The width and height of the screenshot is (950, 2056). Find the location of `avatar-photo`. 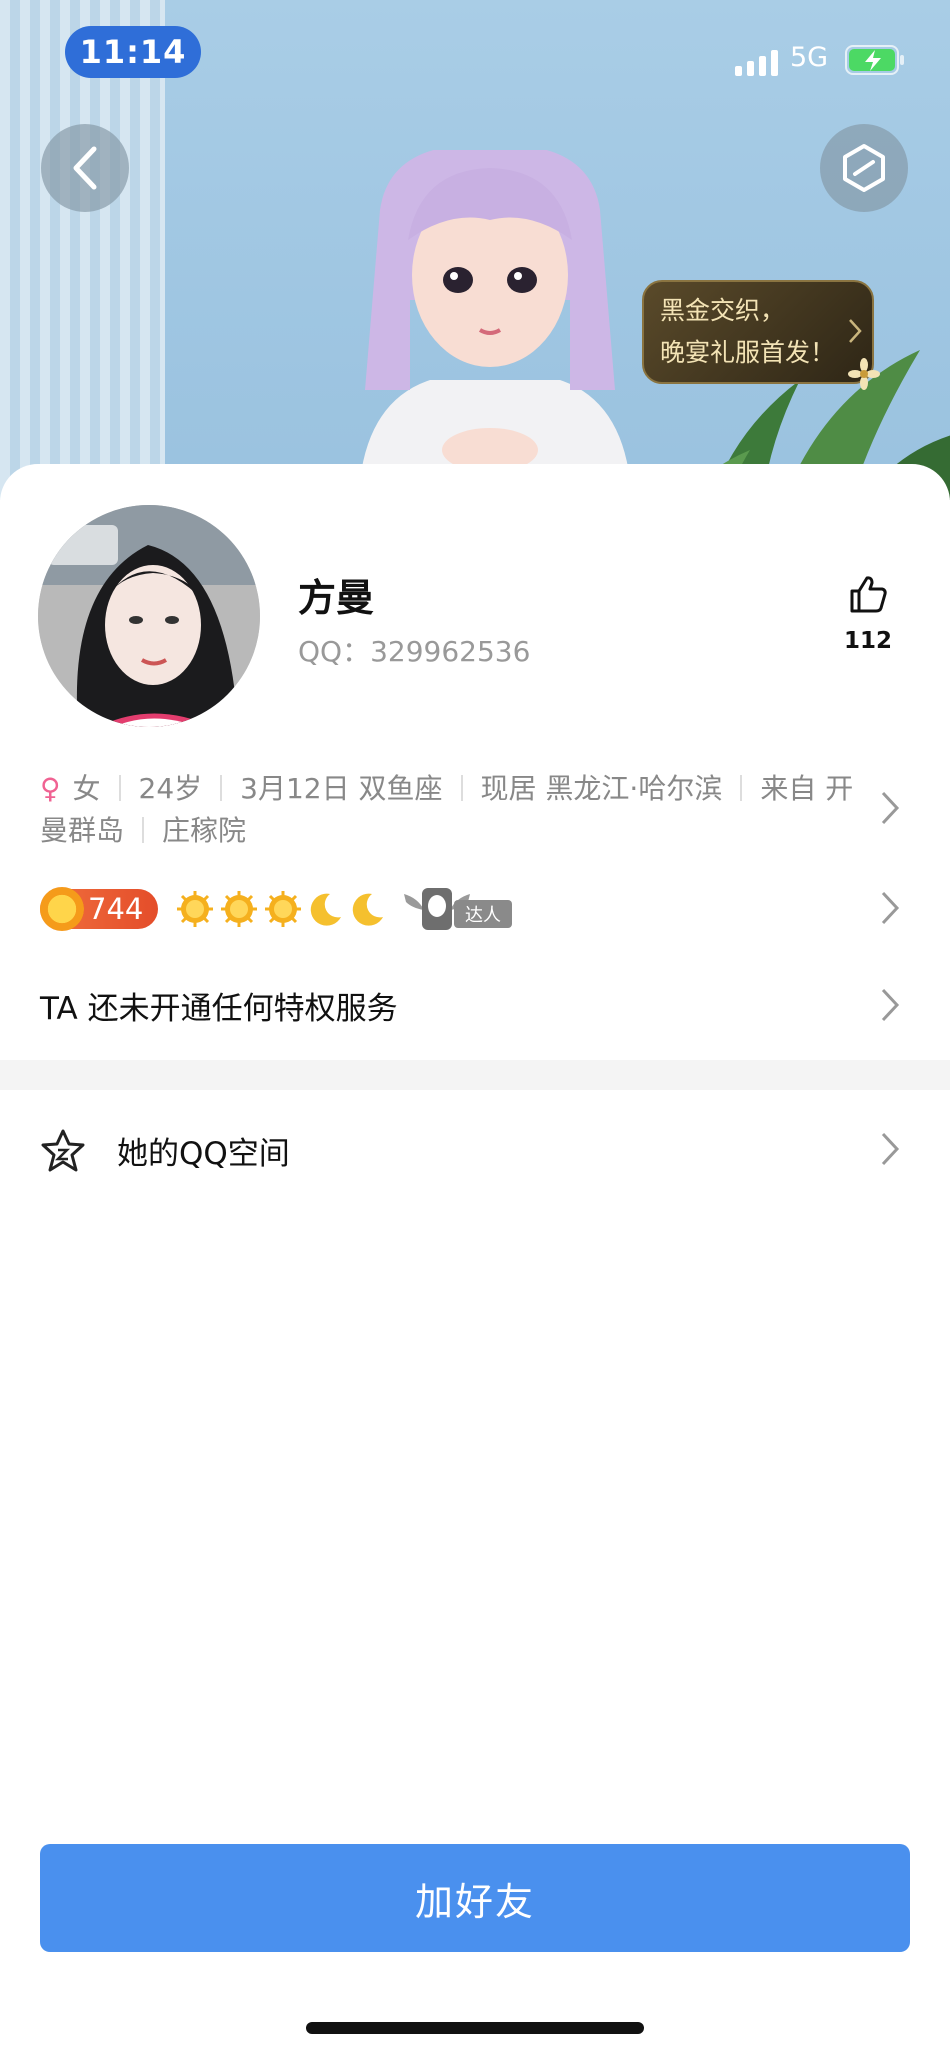

avatar-photo is located at coordinates (149, 616).